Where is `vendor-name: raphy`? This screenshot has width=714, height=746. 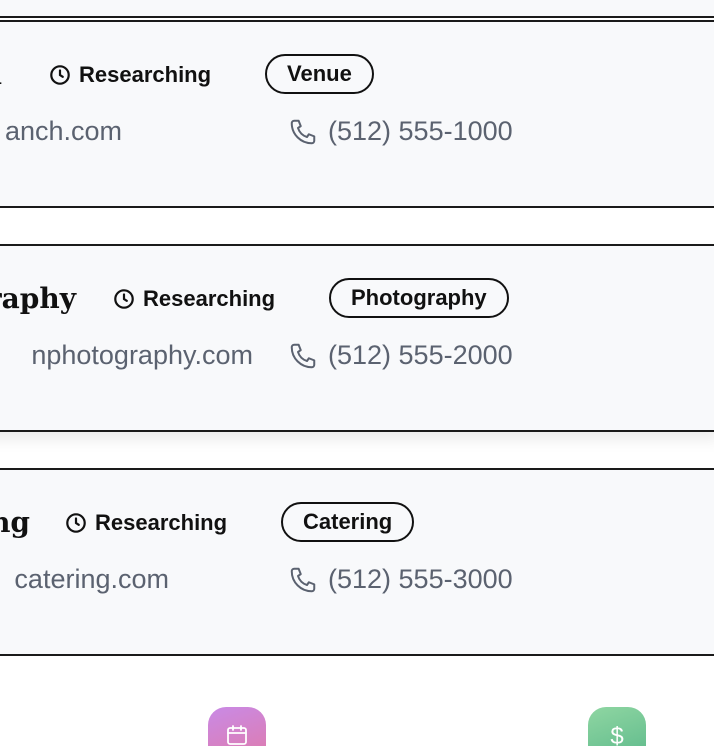
vendor-name: raphy is located at coordinates (38, 298).